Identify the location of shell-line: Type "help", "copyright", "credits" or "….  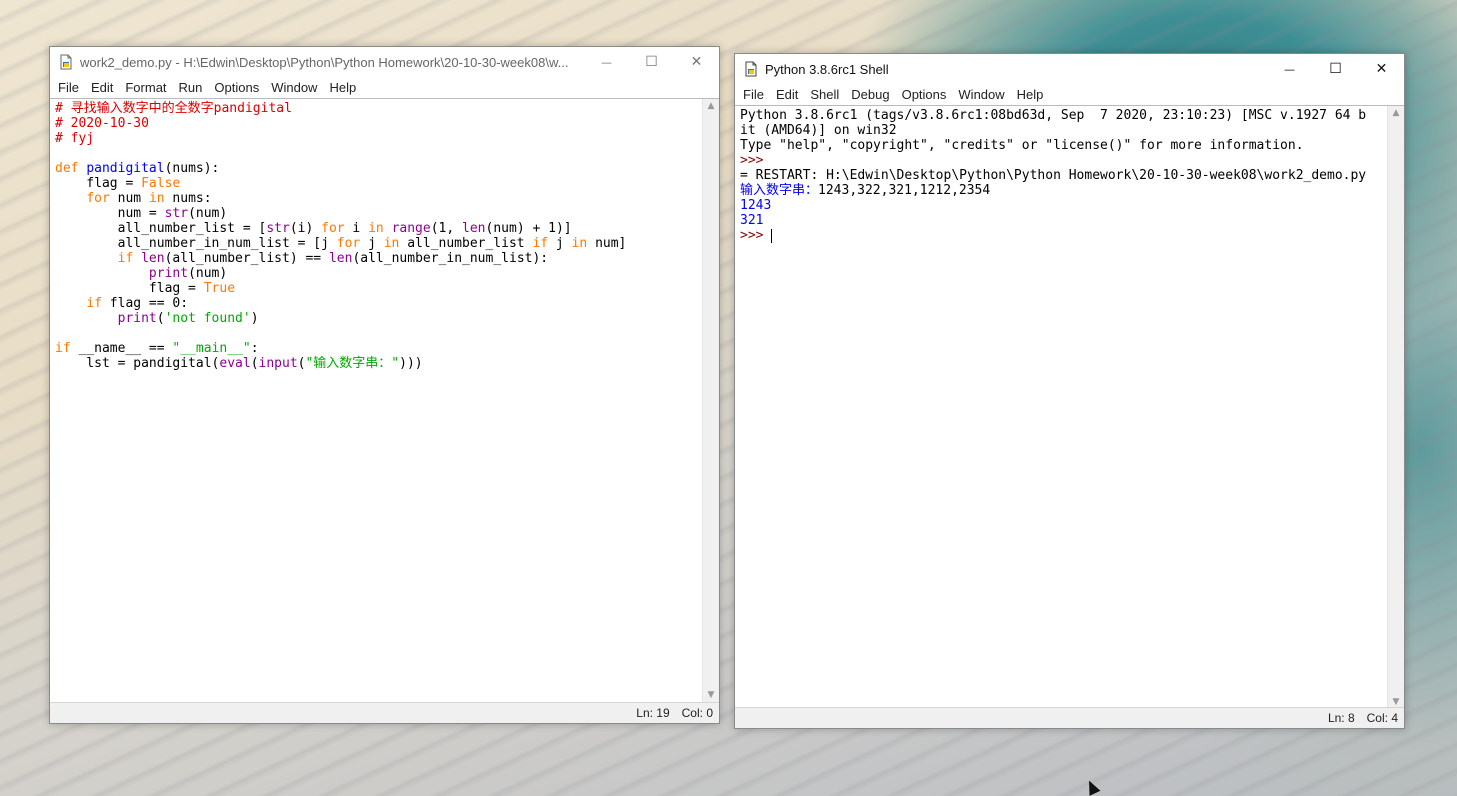
(1022, 145).